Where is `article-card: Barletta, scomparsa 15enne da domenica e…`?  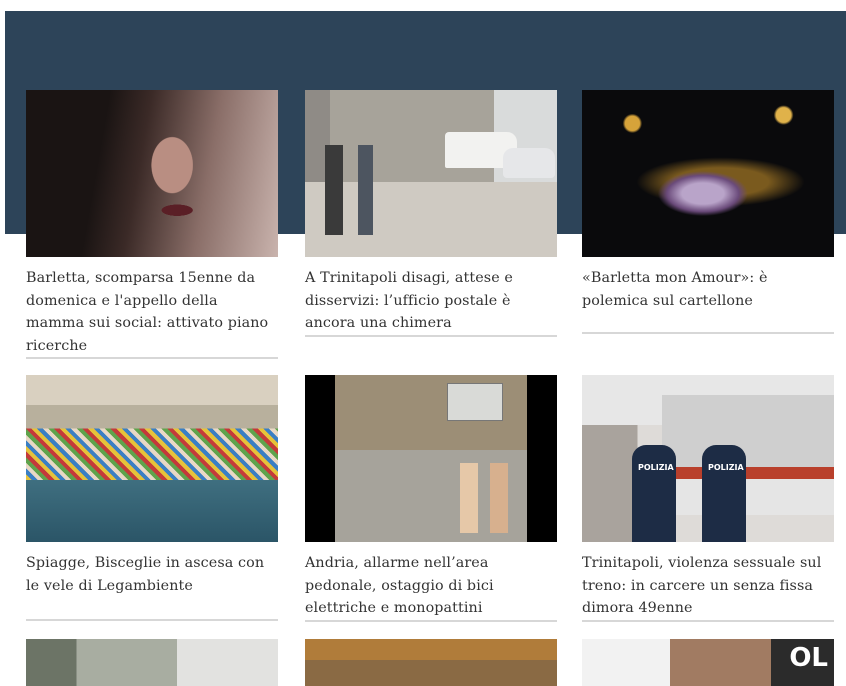 article-card: Barletta, scomparsa 15enne da domenica e… is located at coordinates (152, 224).